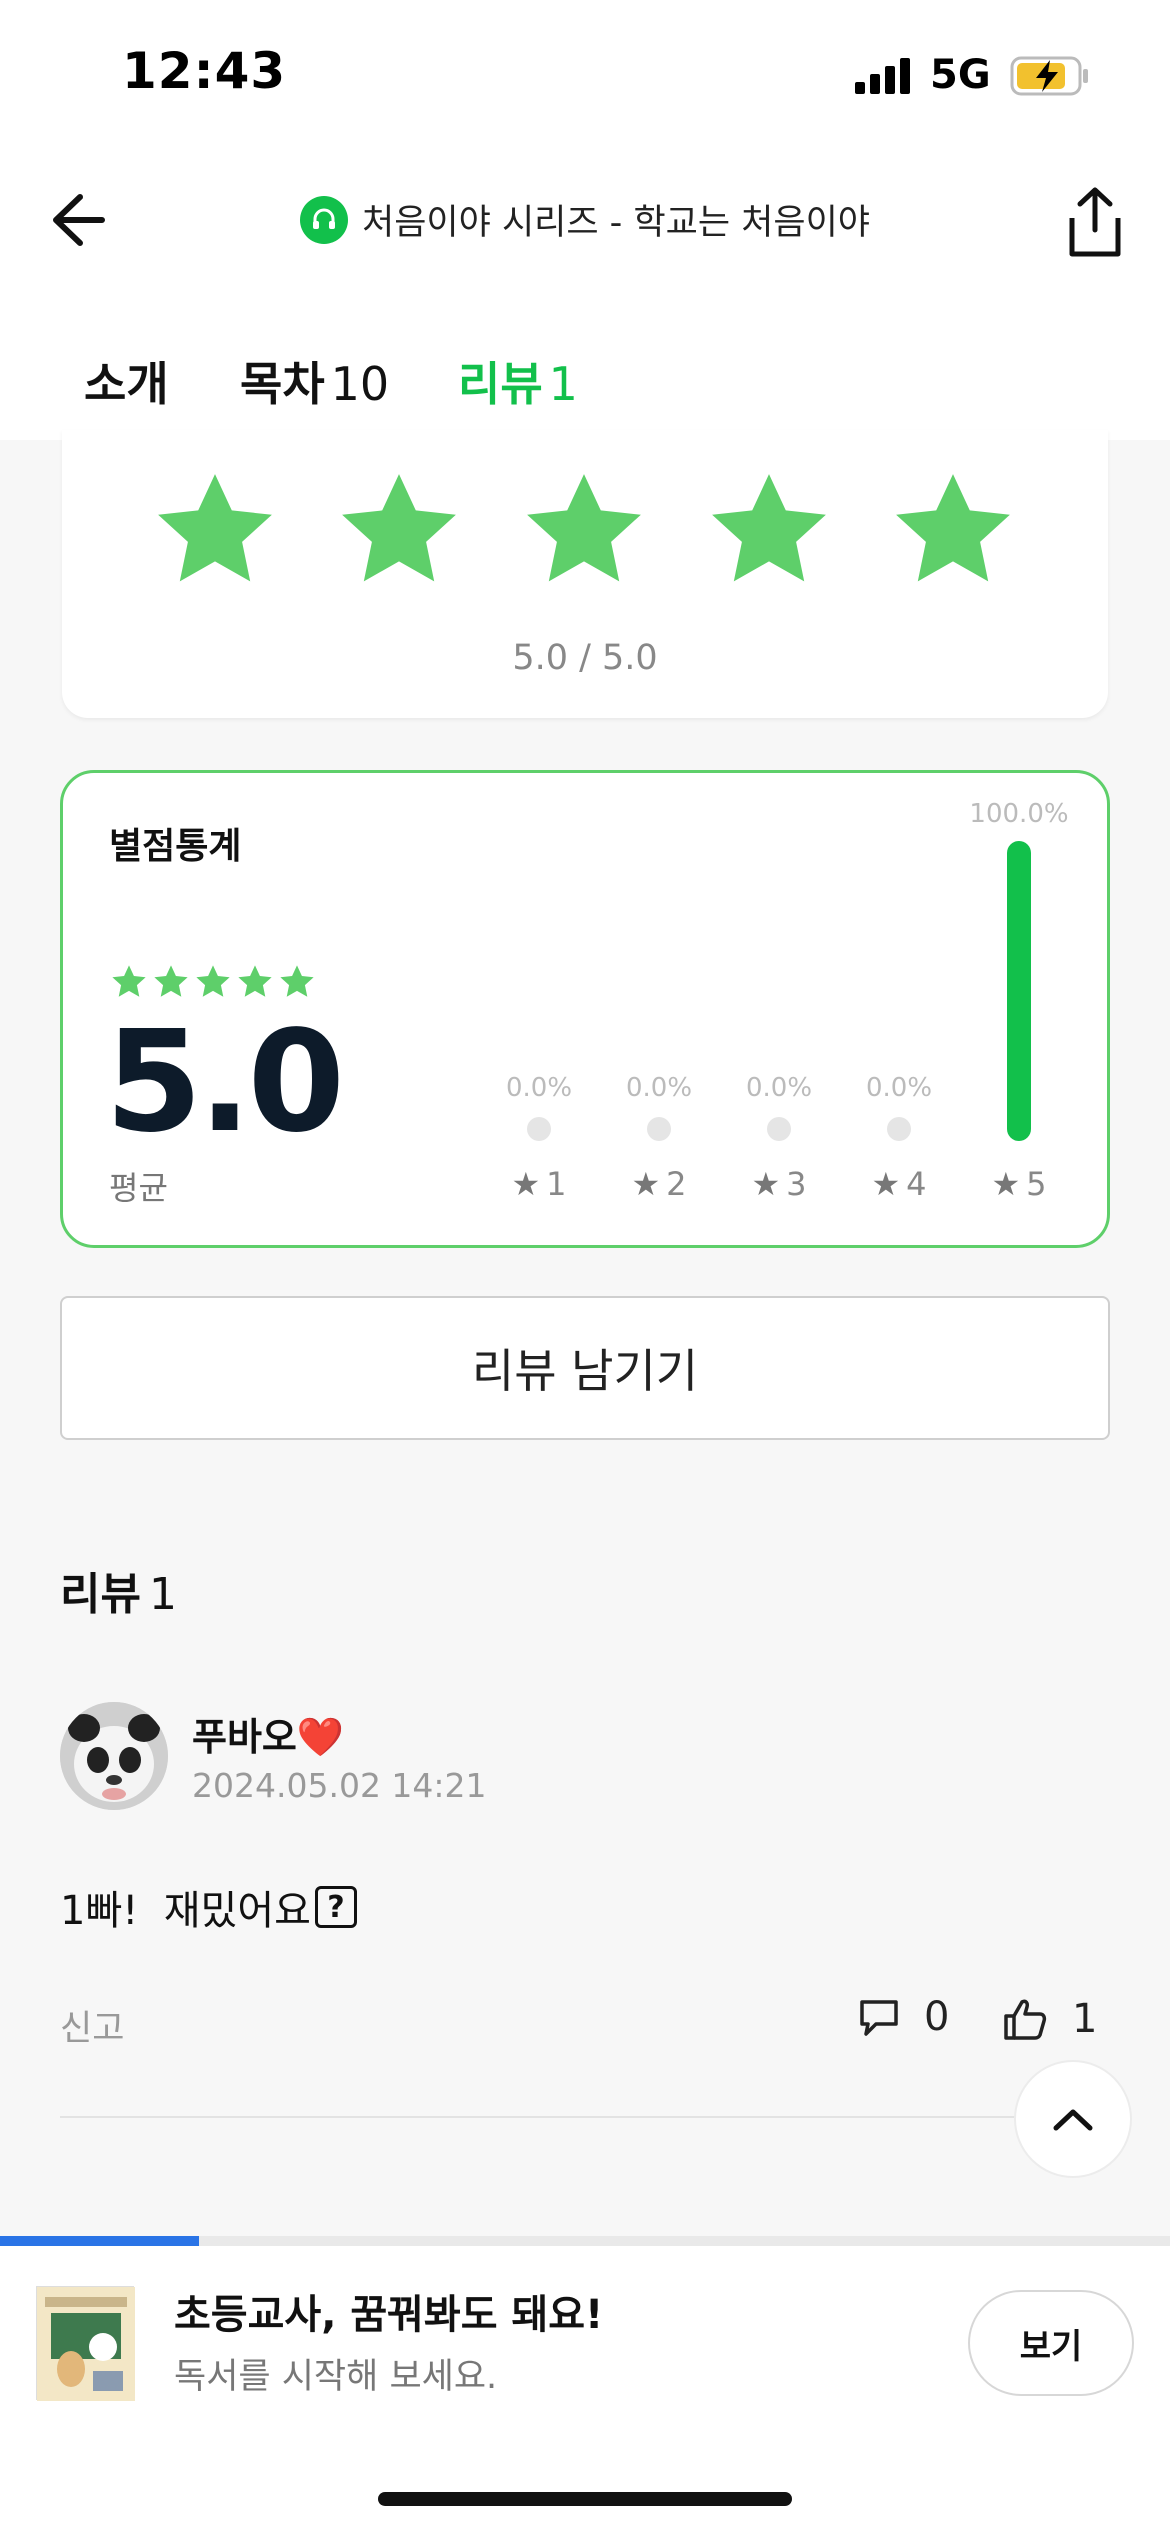 This screenshot has width=1170, height=2532. What do you see at coordinates (899, 1107) in the screenshot?
I see `distribution-column-4: 0.0%` at bounding box center [899, 1107].